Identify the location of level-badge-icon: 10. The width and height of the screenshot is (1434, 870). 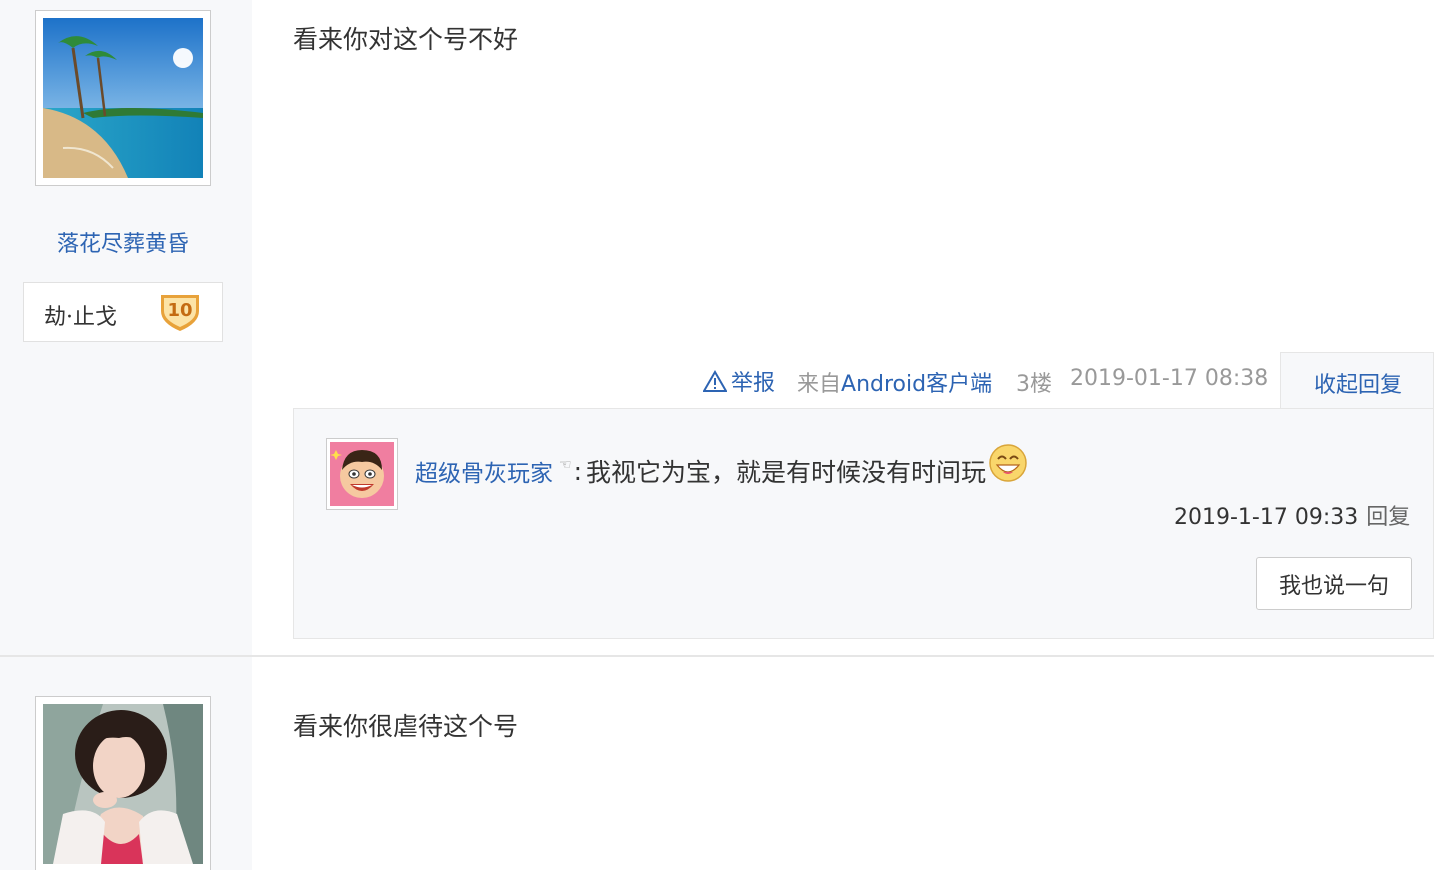
(180, 313).